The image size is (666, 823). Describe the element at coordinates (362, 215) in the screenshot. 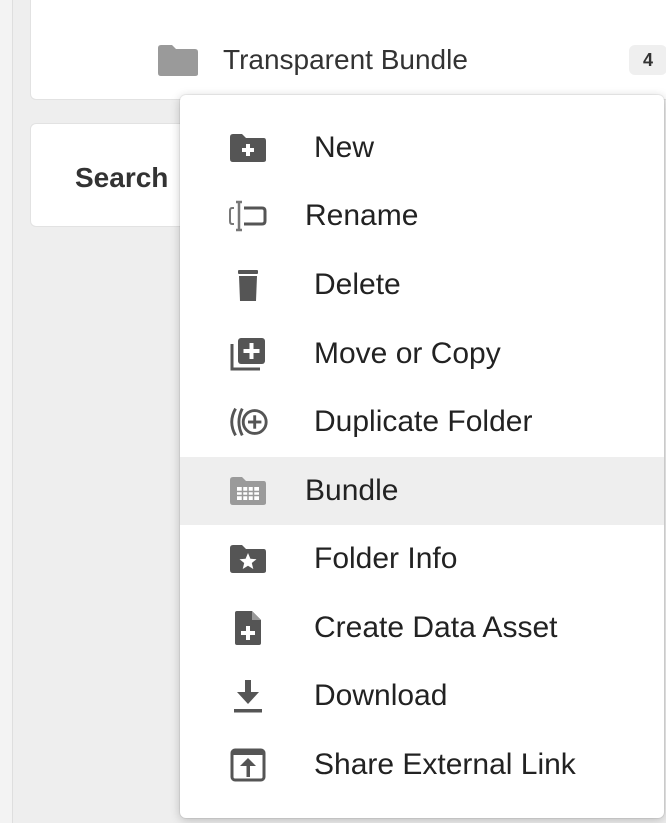

I see `menu-item-label: Rename` at that location.